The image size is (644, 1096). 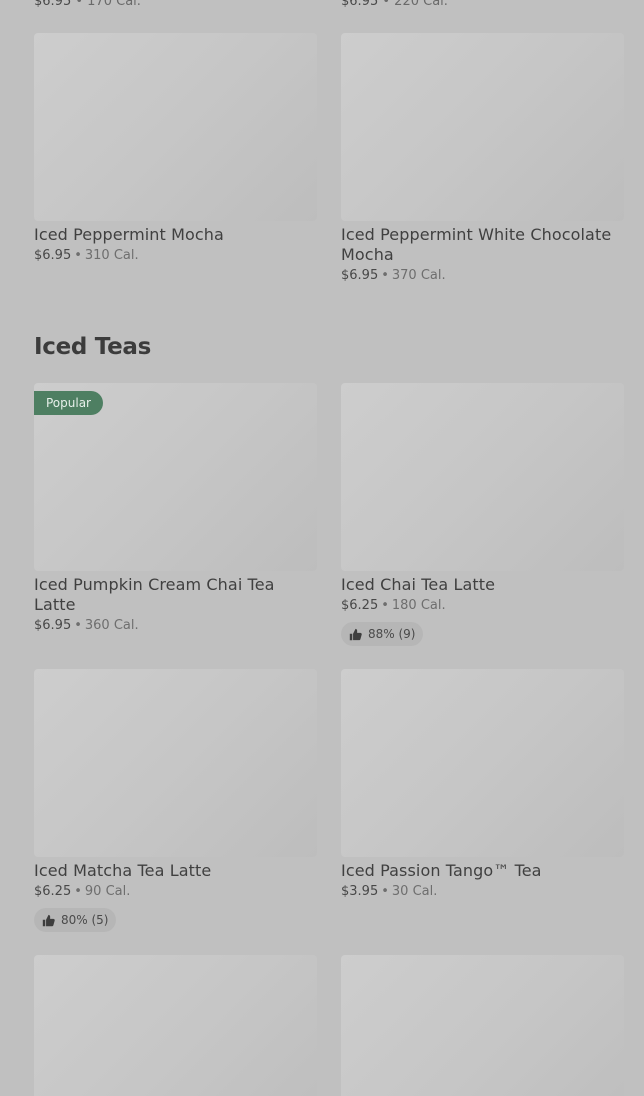 What do you see at coordinates (114, 4) in the screenshot?
I see `item-calories: 170 Cal.` at bounding box center [114, 4].